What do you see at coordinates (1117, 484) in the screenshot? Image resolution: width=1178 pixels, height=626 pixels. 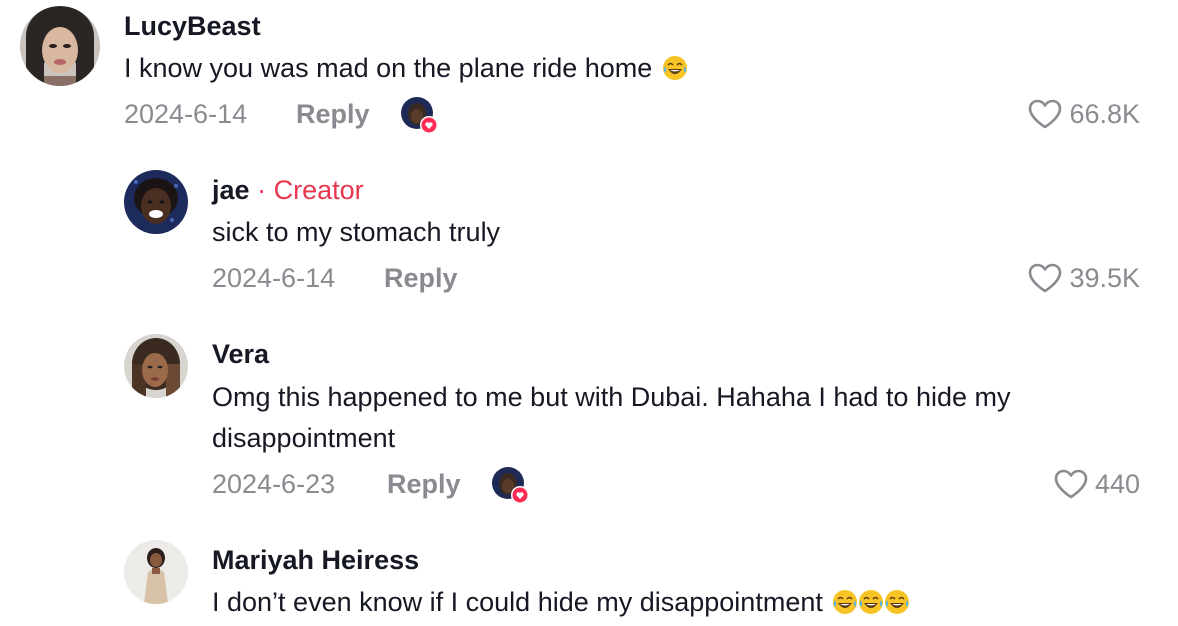 I see `like-count: 440` at bounding box center [1117, 484].